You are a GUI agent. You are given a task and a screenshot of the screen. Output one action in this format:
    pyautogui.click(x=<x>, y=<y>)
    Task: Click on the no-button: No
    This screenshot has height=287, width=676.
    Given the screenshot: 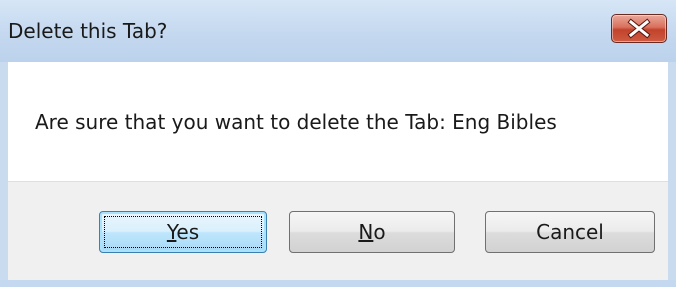 What is the action you would take?
    pyautogui.click(x=372, y=232)
    